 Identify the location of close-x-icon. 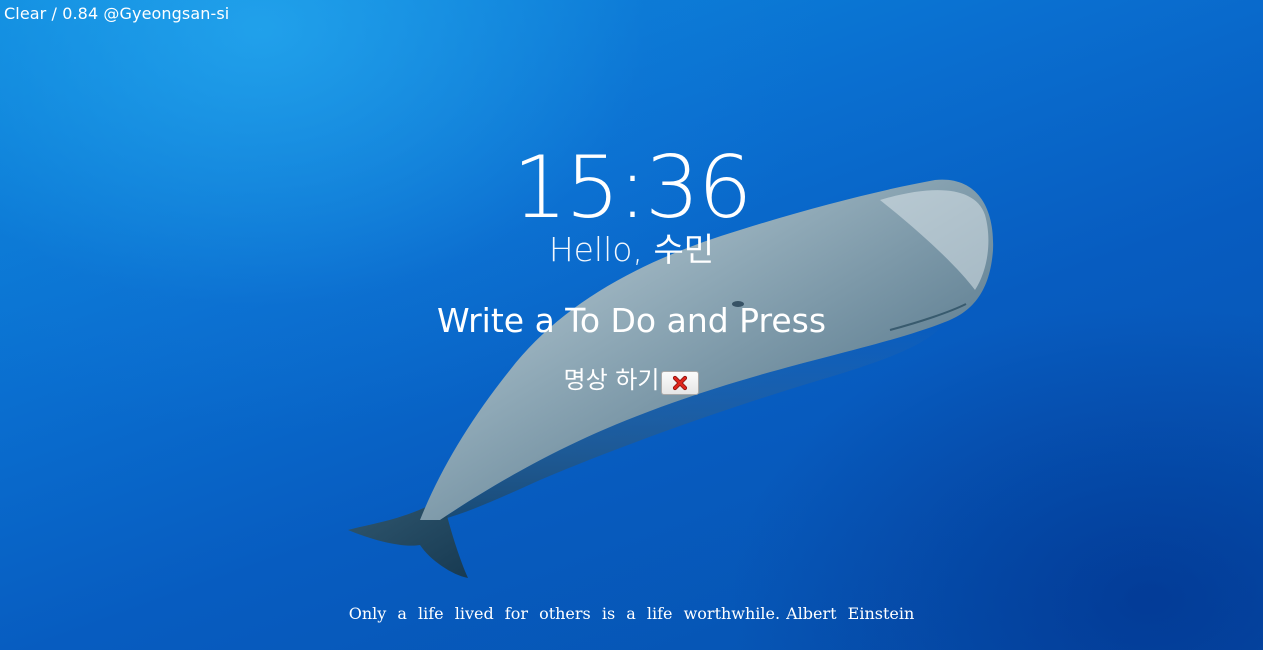
(680, 383).